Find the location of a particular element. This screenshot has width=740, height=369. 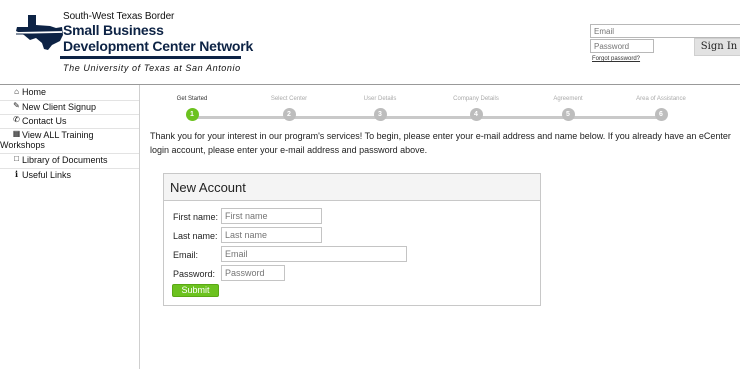

sidebar-item-label: Useful Links is located at coordinates (47, 175).